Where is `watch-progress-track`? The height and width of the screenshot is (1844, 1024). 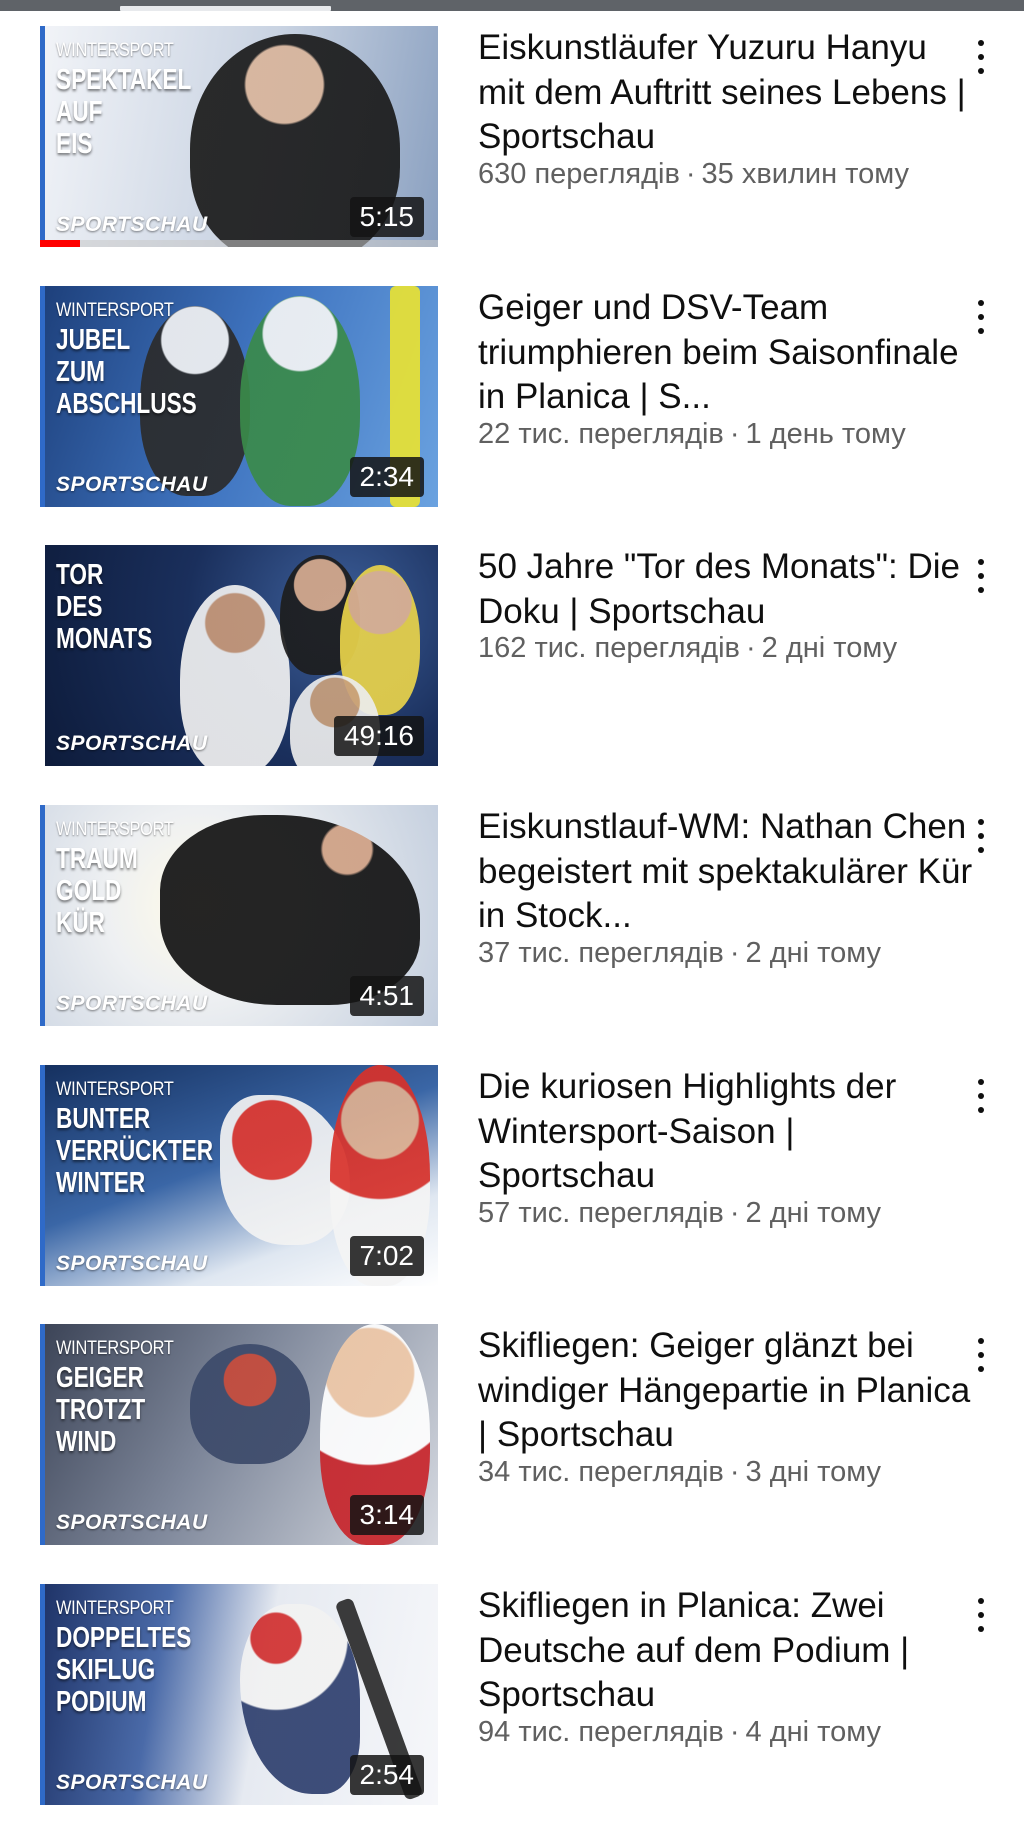 watch-progress-track is located at coordinates (239, 243).